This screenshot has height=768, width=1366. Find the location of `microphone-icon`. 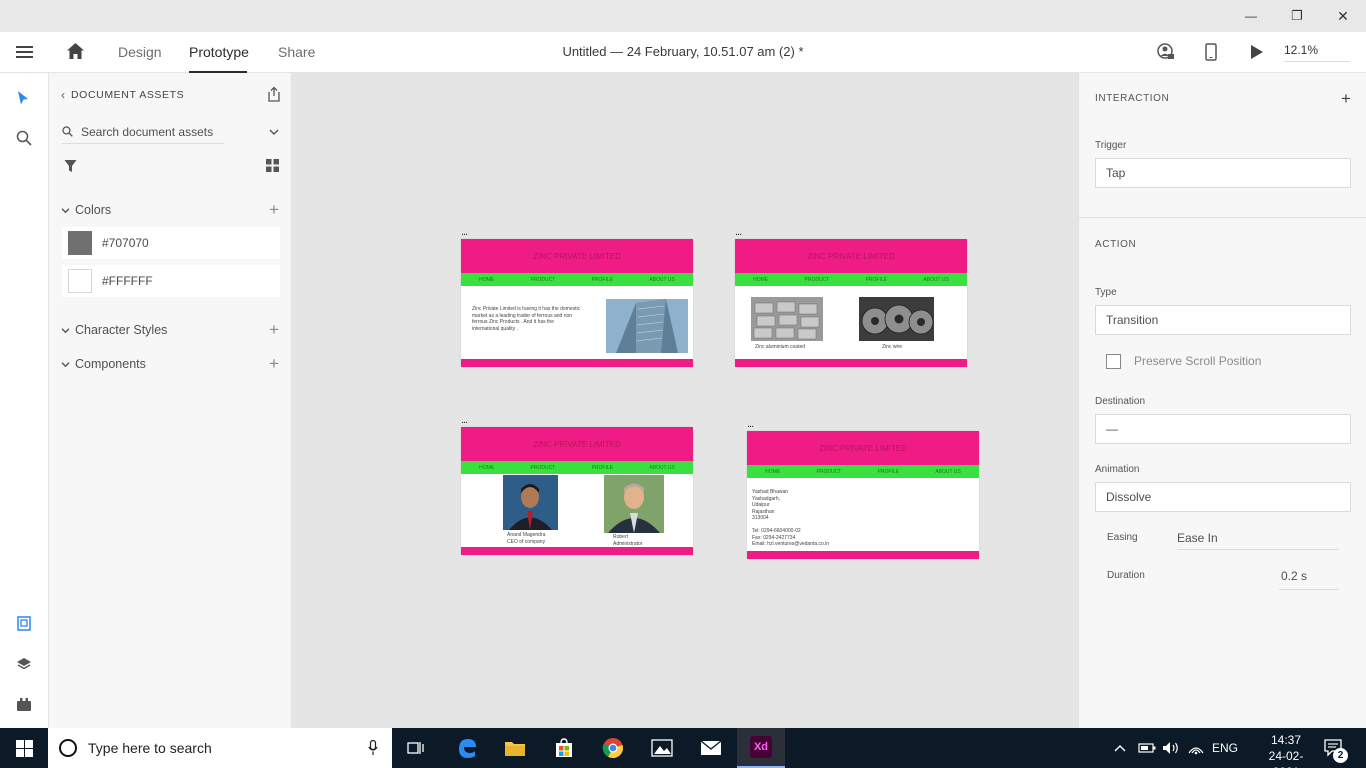

microphone-icon is located at coordinates (373, 747).